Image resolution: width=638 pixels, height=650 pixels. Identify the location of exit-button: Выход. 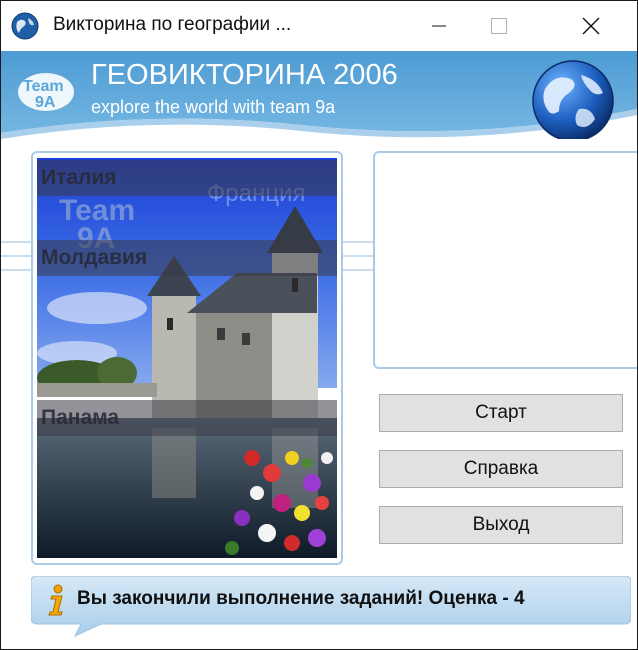
(501, 525).